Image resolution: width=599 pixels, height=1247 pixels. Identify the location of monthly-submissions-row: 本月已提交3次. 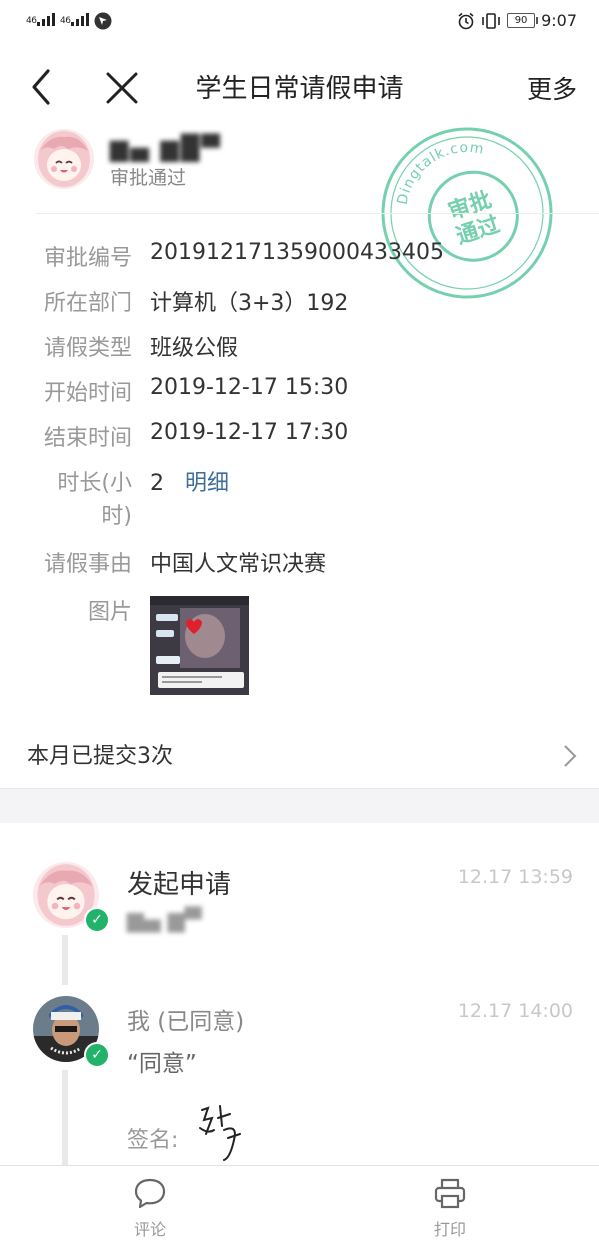
(299, 756).